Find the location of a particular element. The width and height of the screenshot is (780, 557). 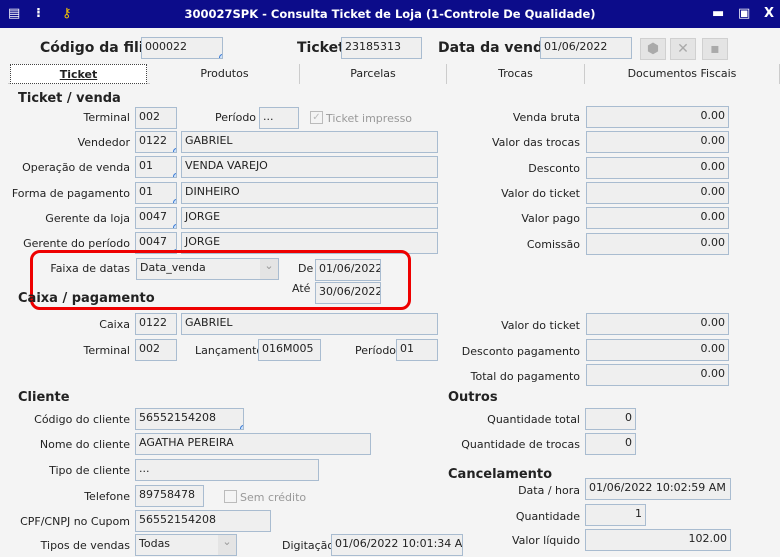

tab-label: Parcelas is located at coordinates (373, 73).